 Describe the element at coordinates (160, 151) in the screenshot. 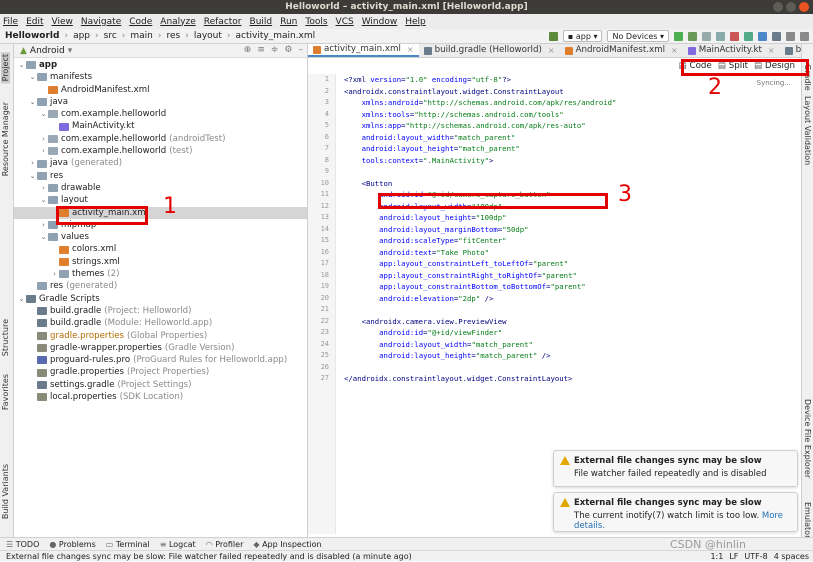

I see `tree-node: › com.example.helloworld (test)` at that location.